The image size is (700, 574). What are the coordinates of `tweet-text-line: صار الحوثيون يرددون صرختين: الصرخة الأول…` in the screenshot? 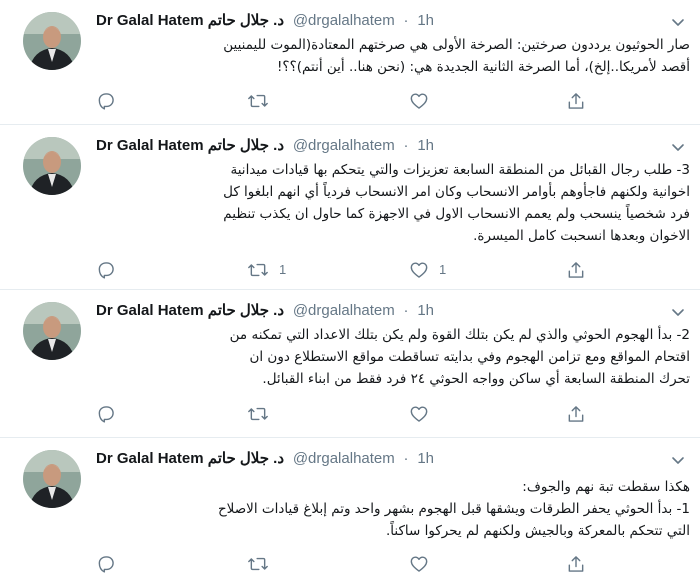 It's located at (456, 45).